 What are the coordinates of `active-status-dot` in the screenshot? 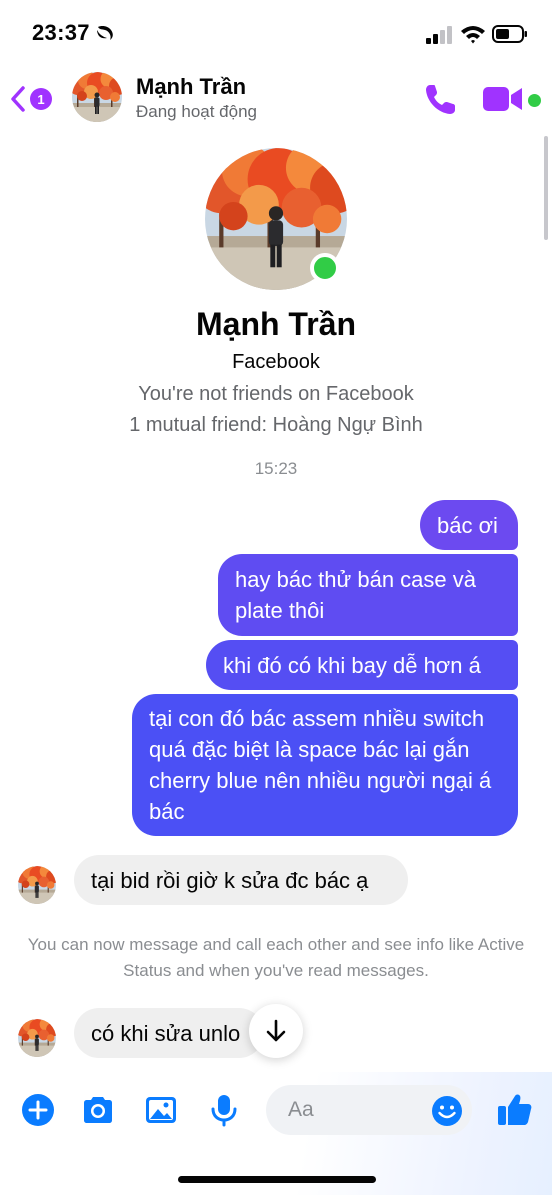 It's located at (534, 100).